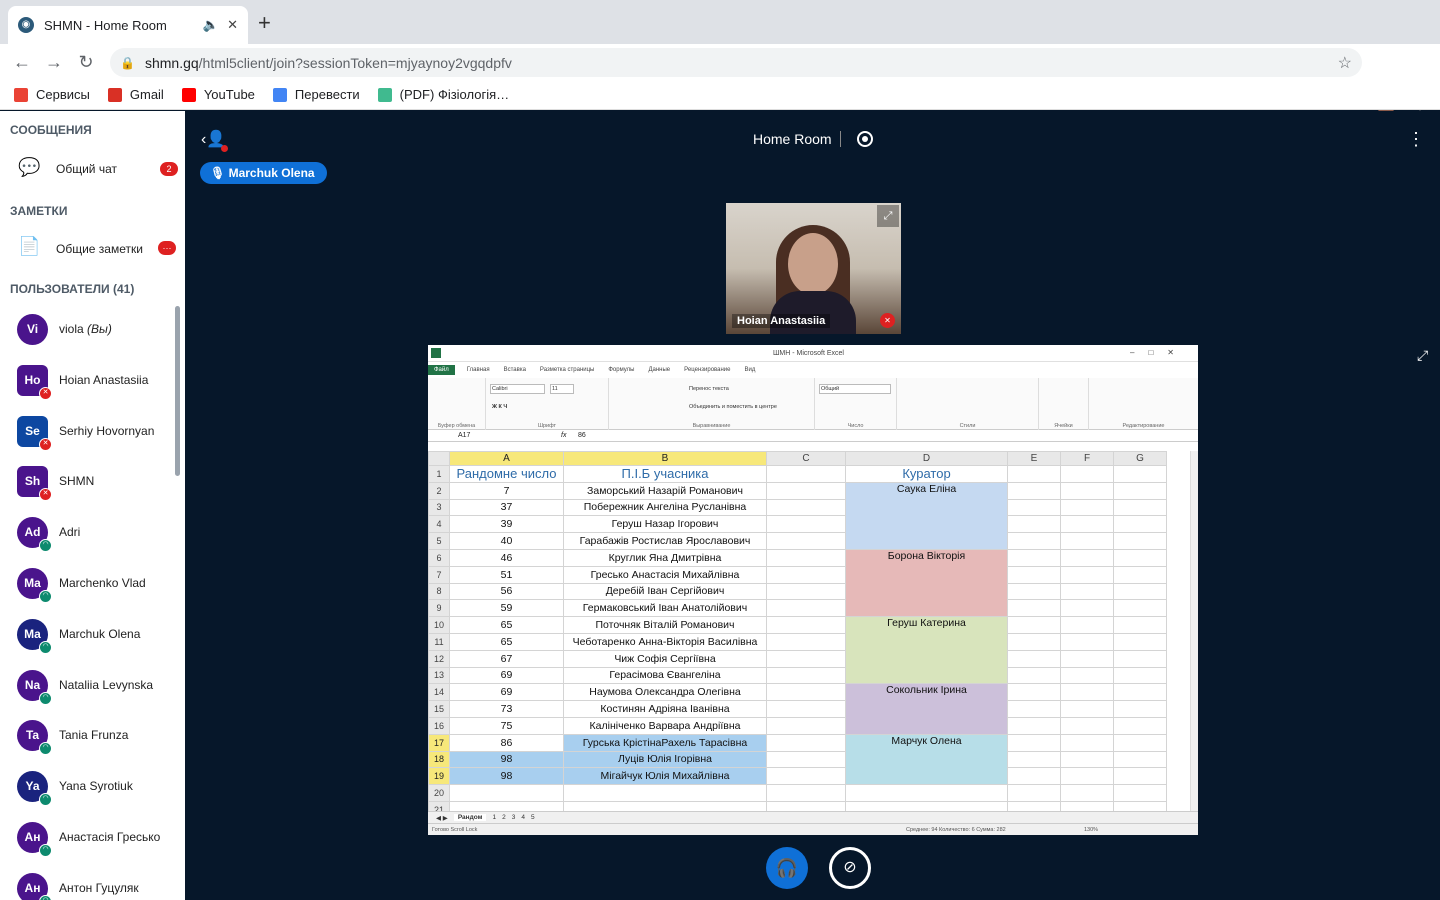 This screenshot has height=900, width=1440. I want to click on cell-random-number: 37, so click(506, 507).